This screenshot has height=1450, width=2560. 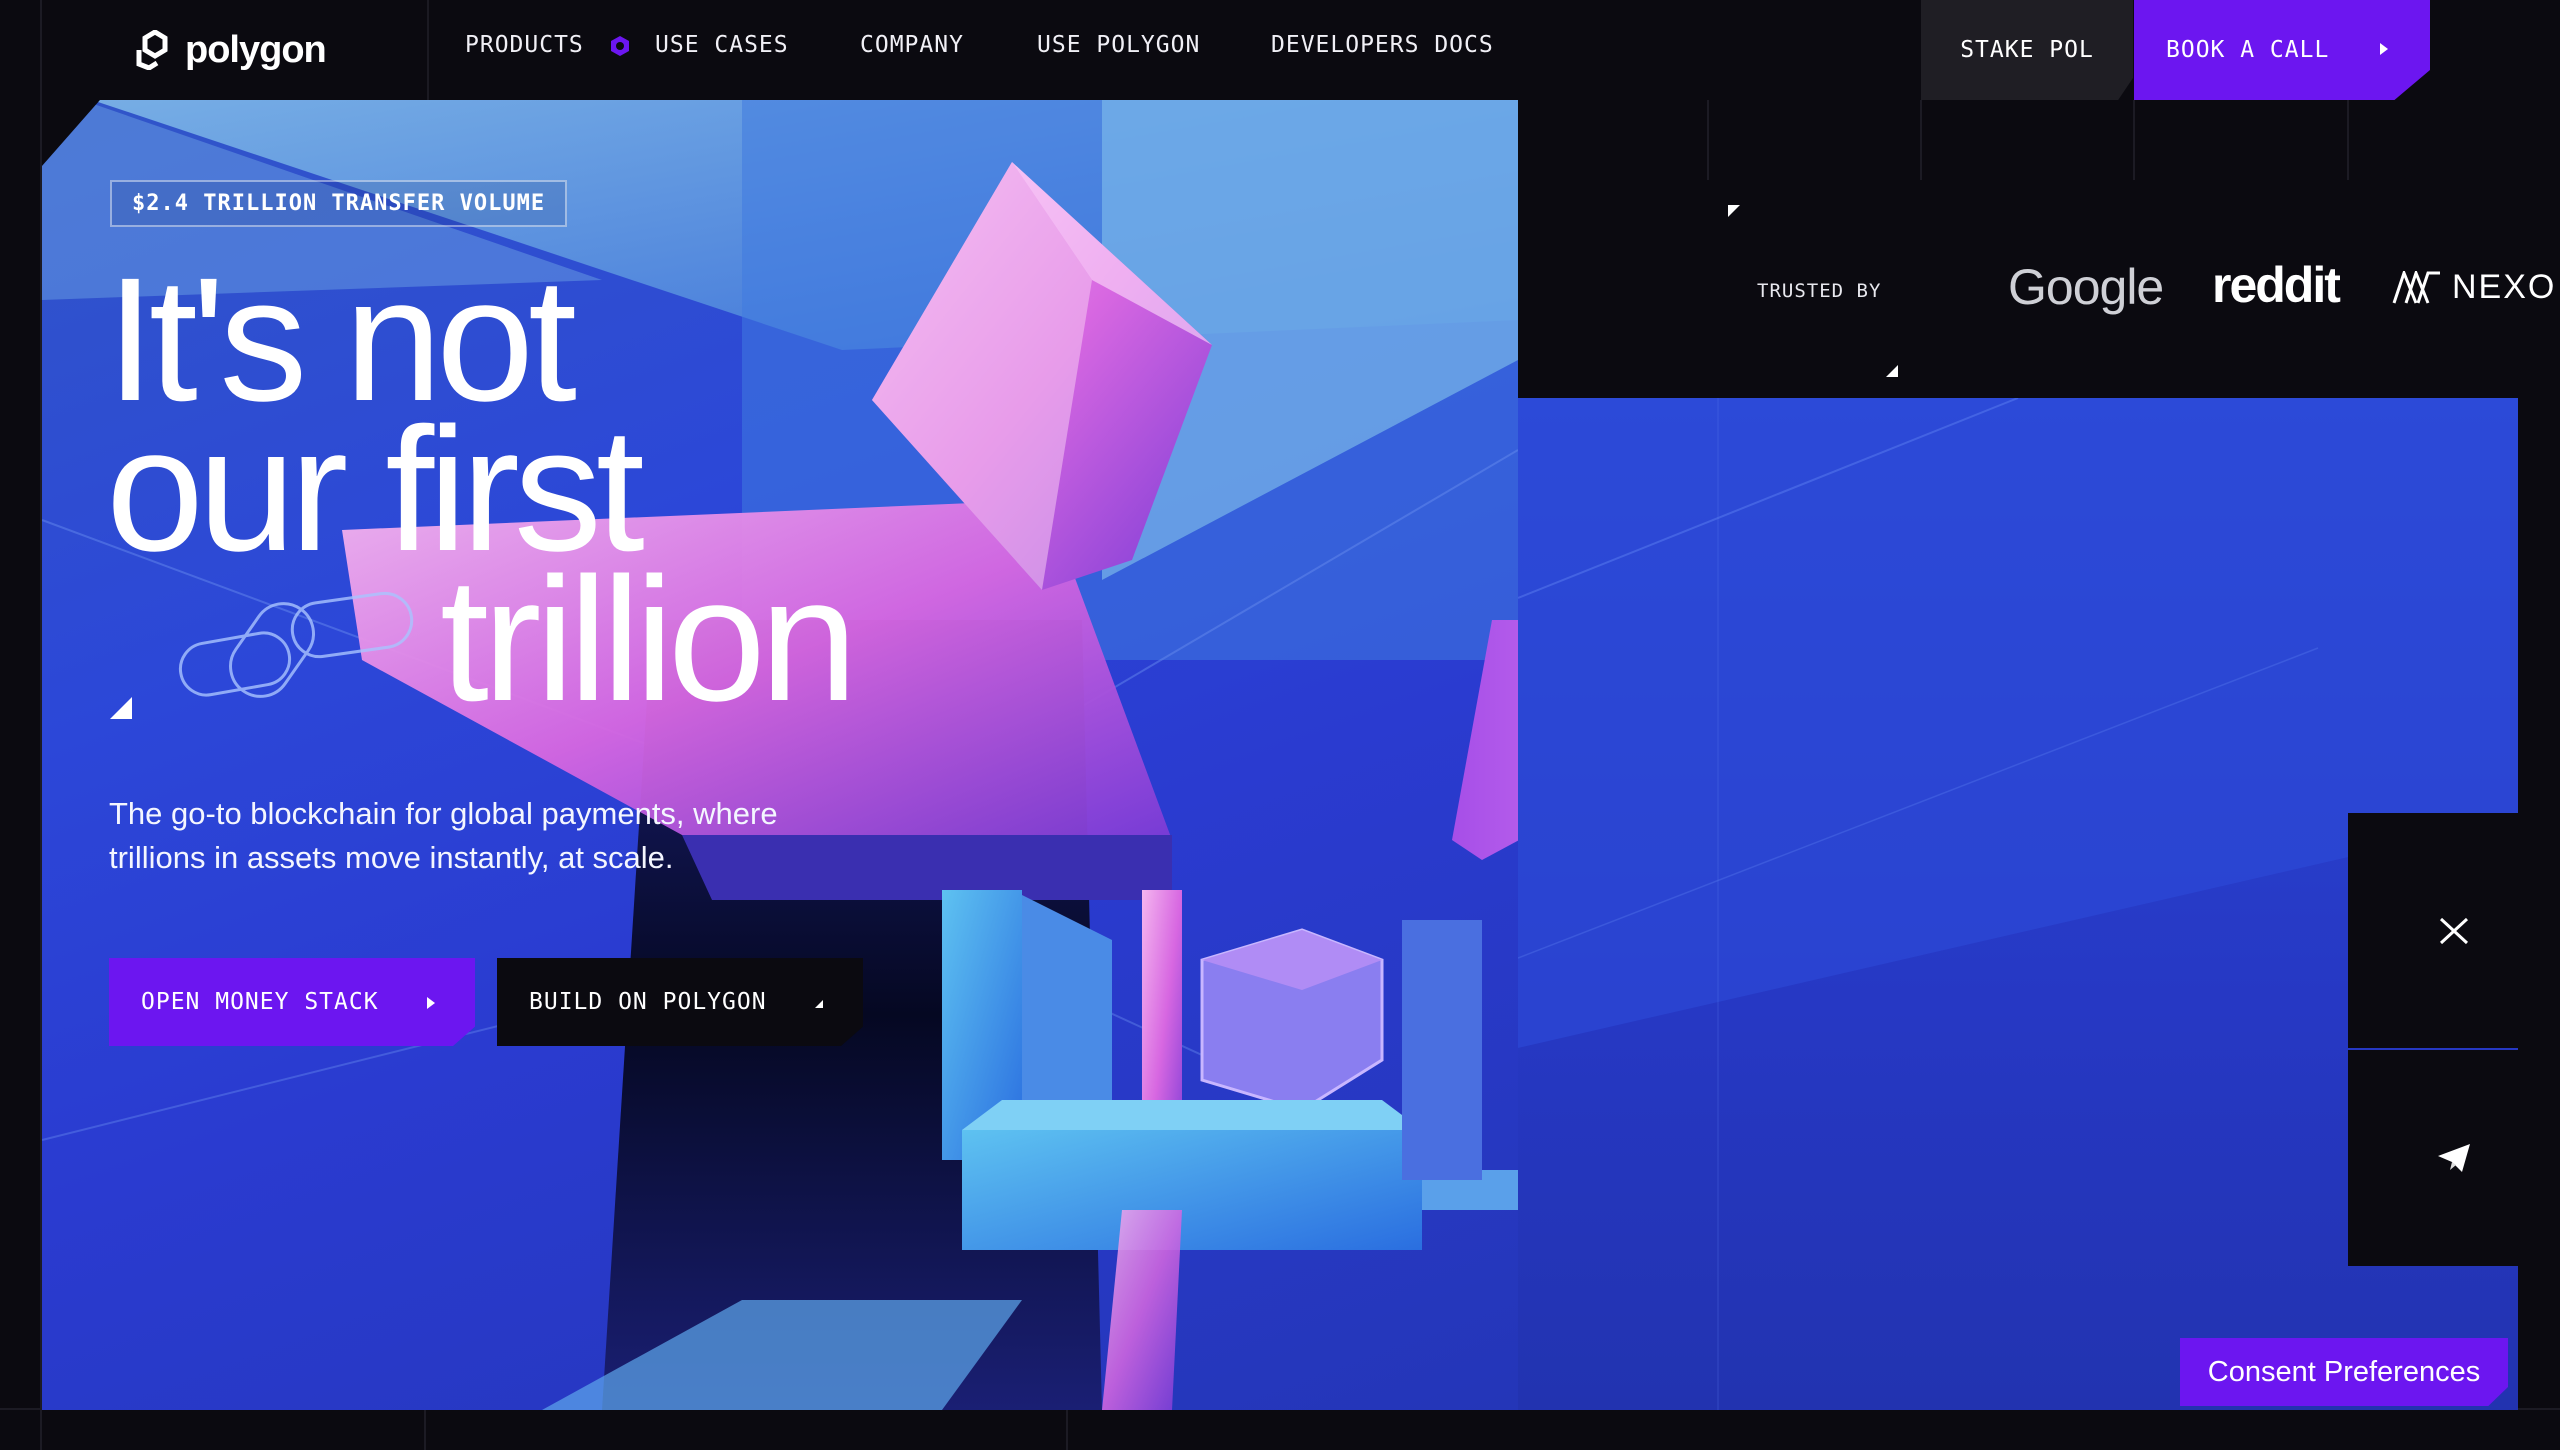 I want to click on logo-text: polygon, so click(x=256, y=49).